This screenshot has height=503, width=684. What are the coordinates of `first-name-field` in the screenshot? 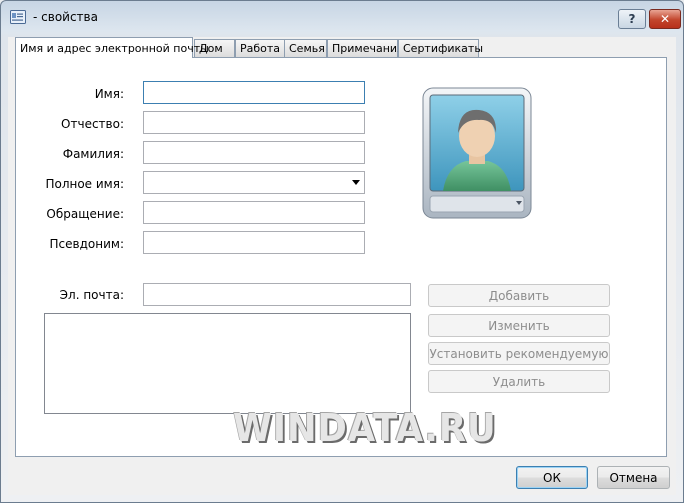 It's located at (254, 92).